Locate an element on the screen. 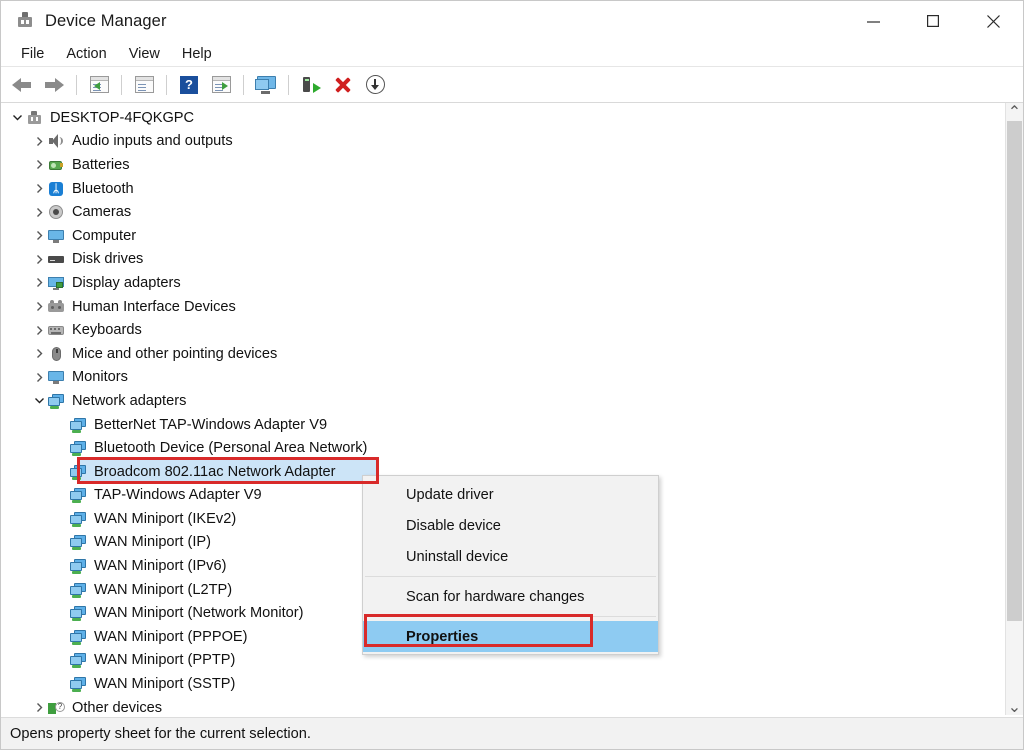  tree-row: BetterNet TAP-Windows Adapter V9 is located at coordinates (503, 425).